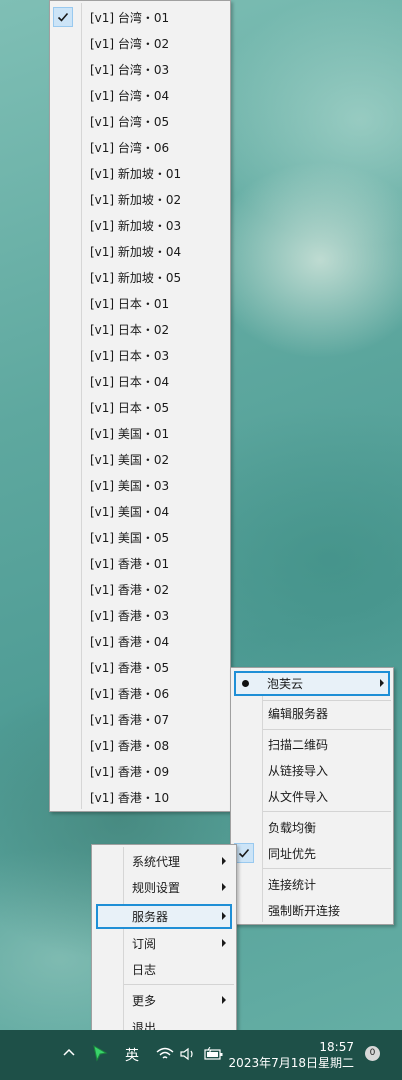 This screenshot has width=402, height=1080. I want to click on server-label: [v1] 香港・01, so click(130, 563).